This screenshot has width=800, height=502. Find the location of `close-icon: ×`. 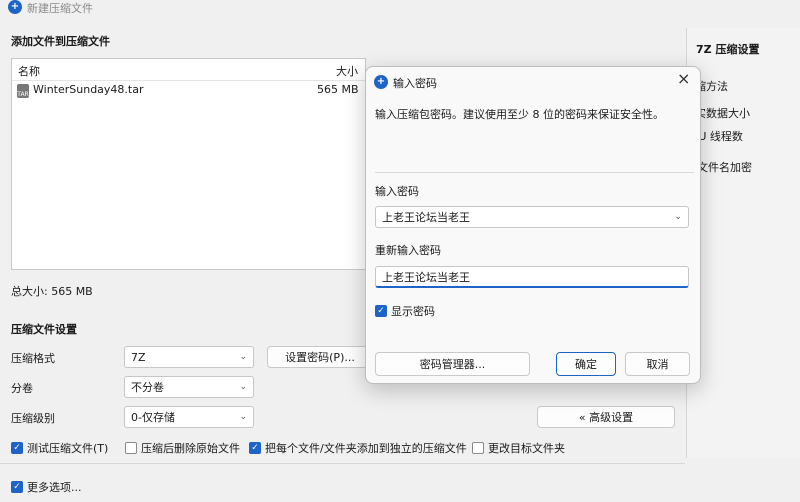

close-icon: × is located at coordinates (683, 79).